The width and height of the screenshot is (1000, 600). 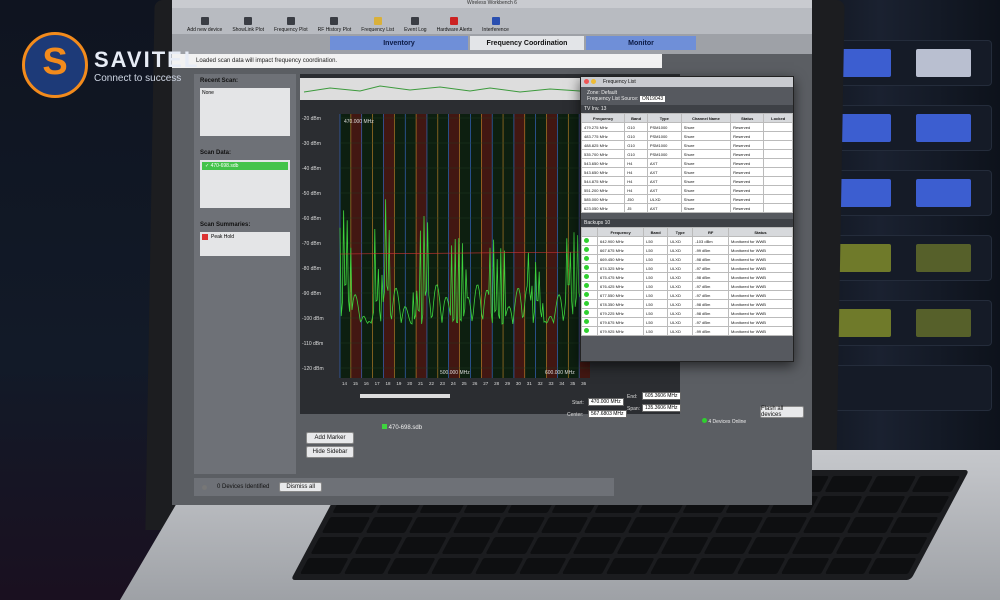 What do you see at coordinates (586, 81) in the screenshot?
I see `close-icon` at bounding box center [586, 81].